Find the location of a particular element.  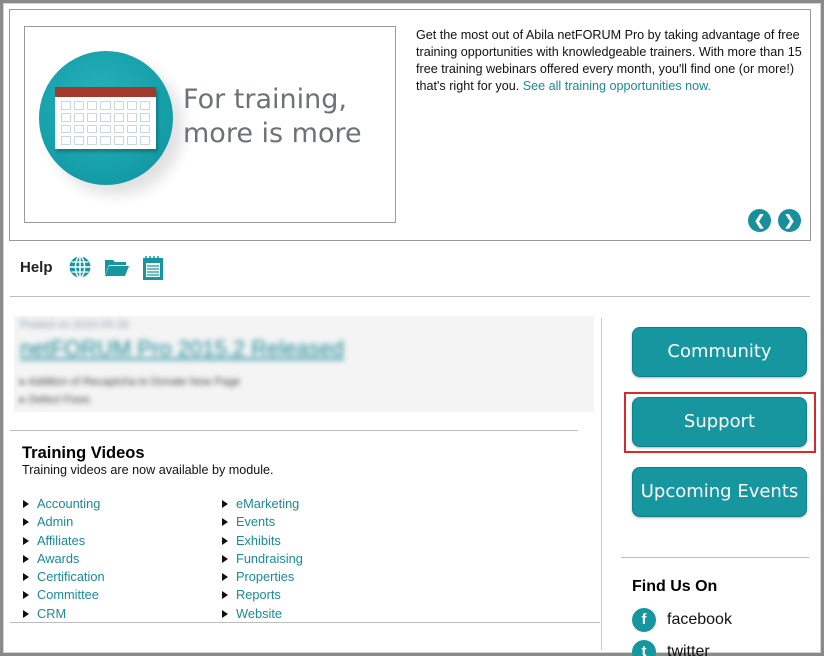

module-link-properties: Properties is located at coordinates (265, 576).